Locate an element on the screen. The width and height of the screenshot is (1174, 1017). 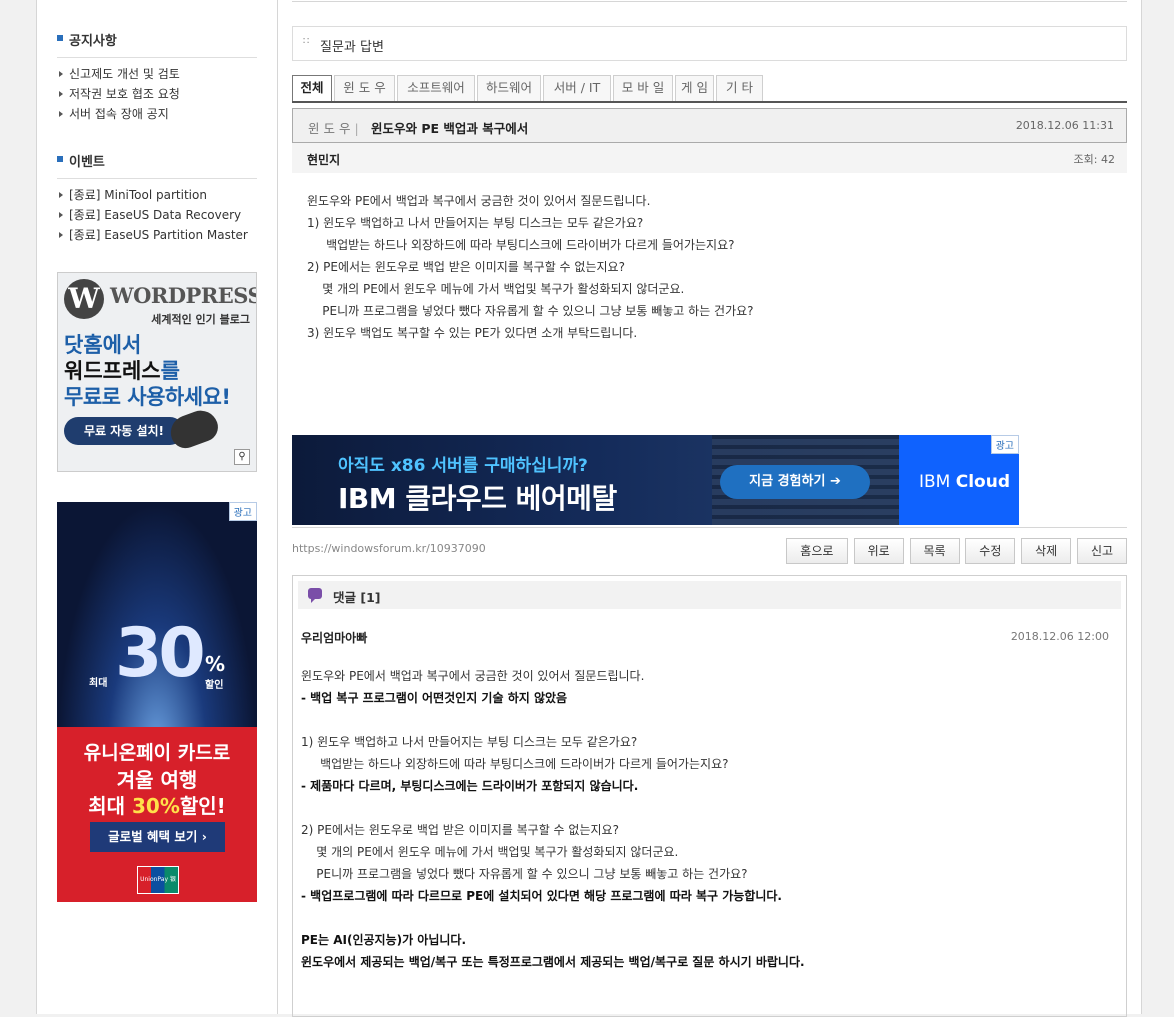
top-divider is located at coordinates (709, 1).